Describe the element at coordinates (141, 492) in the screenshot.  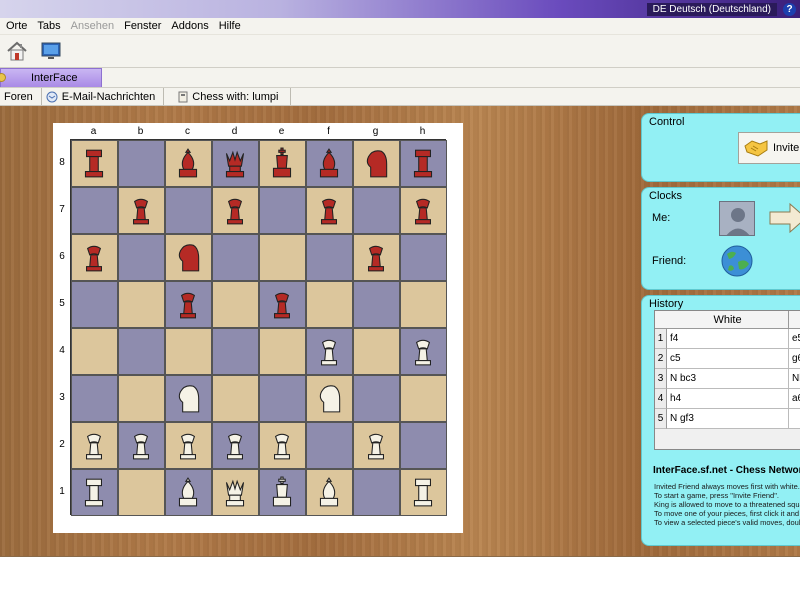
I see `square-b1` at that location.